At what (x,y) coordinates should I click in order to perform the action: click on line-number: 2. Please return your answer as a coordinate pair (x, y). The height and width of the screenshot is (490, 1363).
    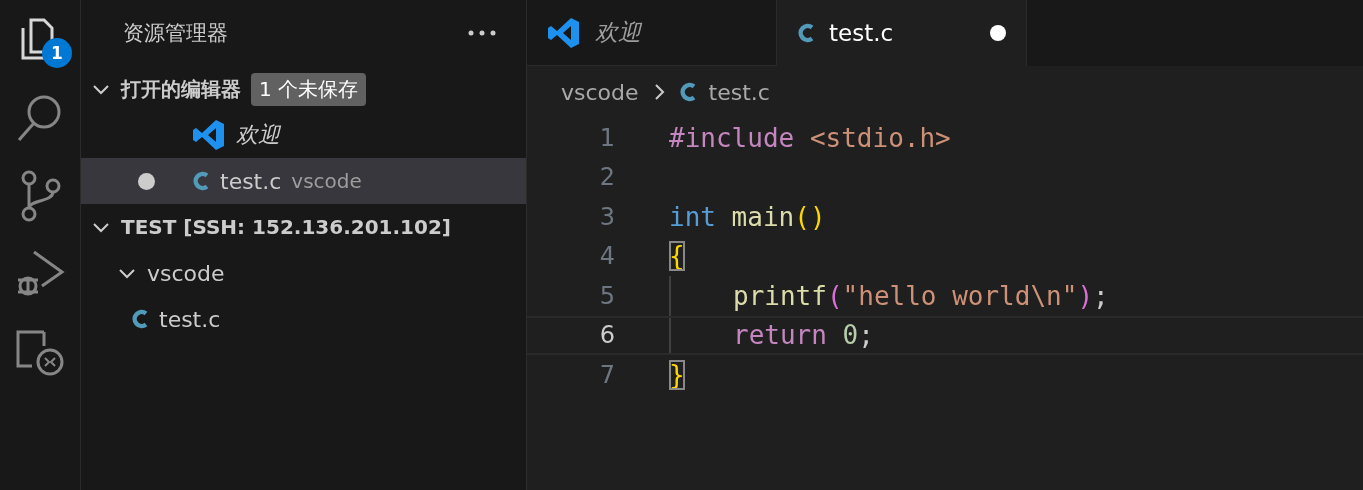
    Looking at the image, I should click on (606, 177).